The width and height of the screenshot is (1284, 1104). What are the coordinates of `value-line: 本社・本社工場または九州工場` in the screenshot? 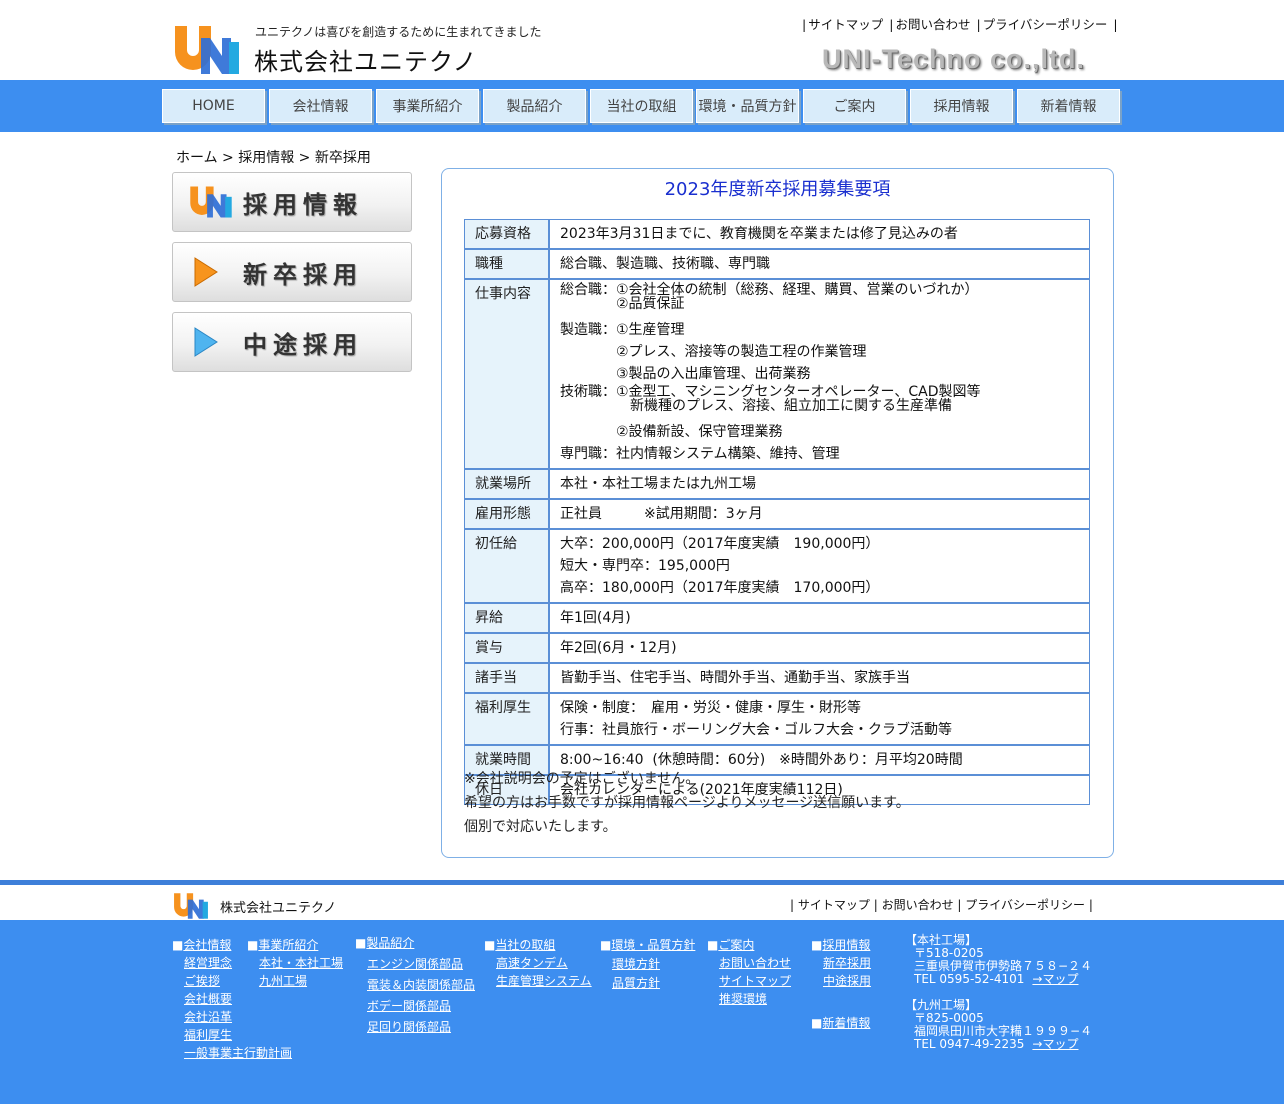 It's located at (658, 484).